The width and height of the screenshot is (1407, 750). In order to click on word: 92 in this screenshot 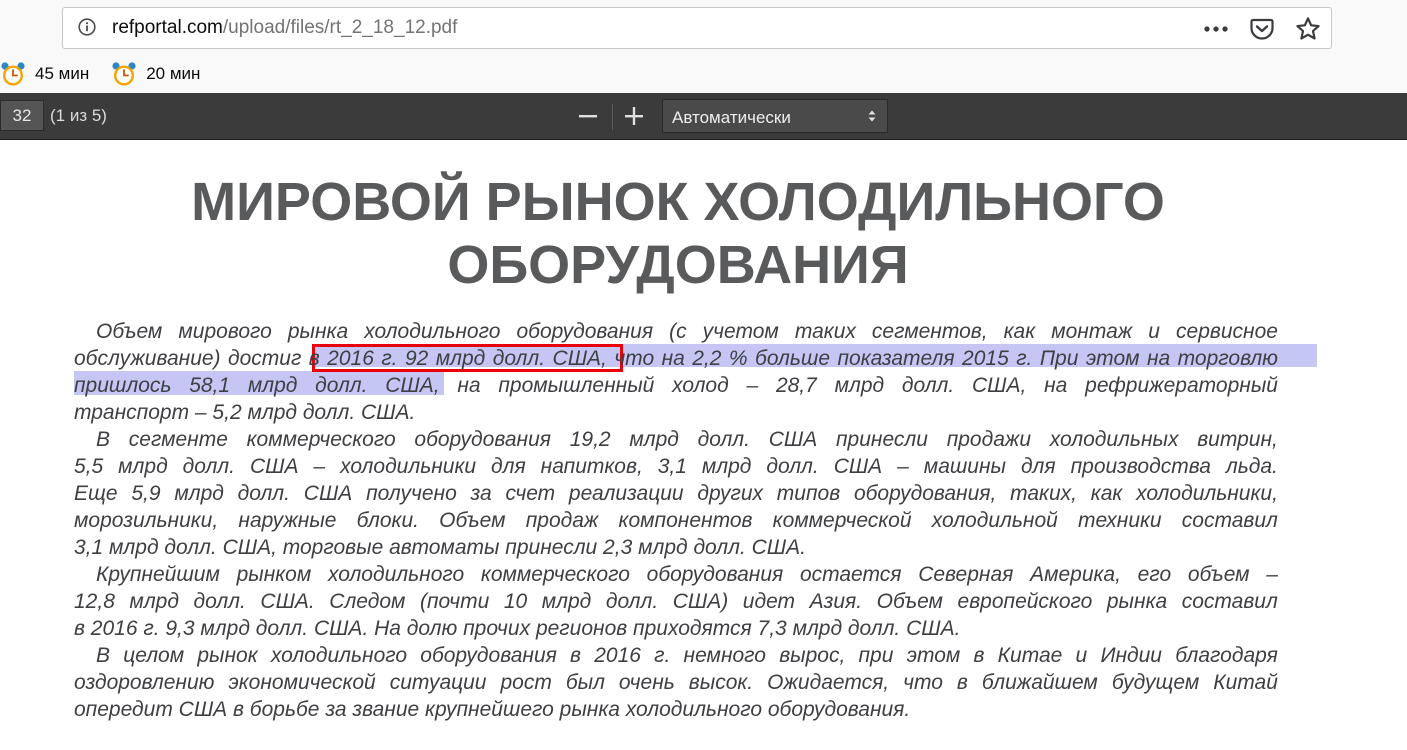, I will do `click(416, 358)`.